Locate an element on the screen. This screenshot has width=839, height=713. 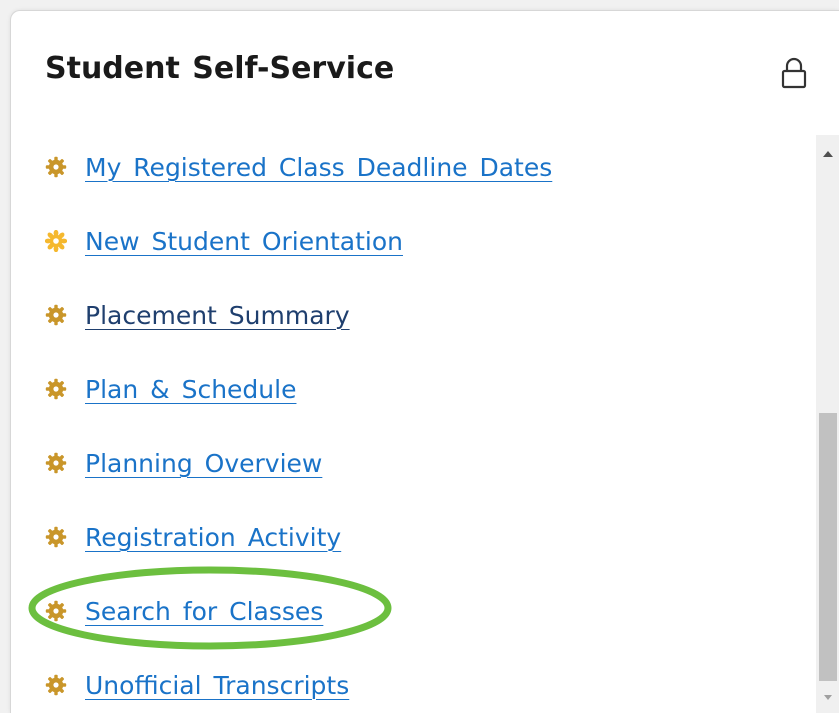
link-unofficial-transcripts: Unofficial Transcripts is located at coordinates (217, 685).